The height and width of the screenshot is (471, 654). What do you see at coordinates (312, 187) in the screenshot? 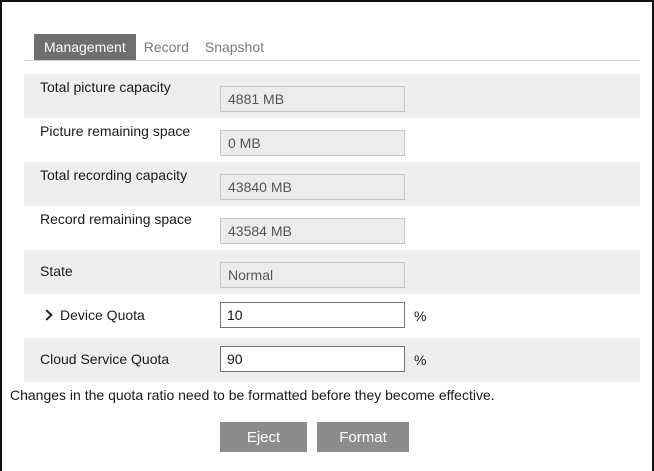
I see `total-recording-capacity-value: 43840 MB` at bounding box center [312, 187].